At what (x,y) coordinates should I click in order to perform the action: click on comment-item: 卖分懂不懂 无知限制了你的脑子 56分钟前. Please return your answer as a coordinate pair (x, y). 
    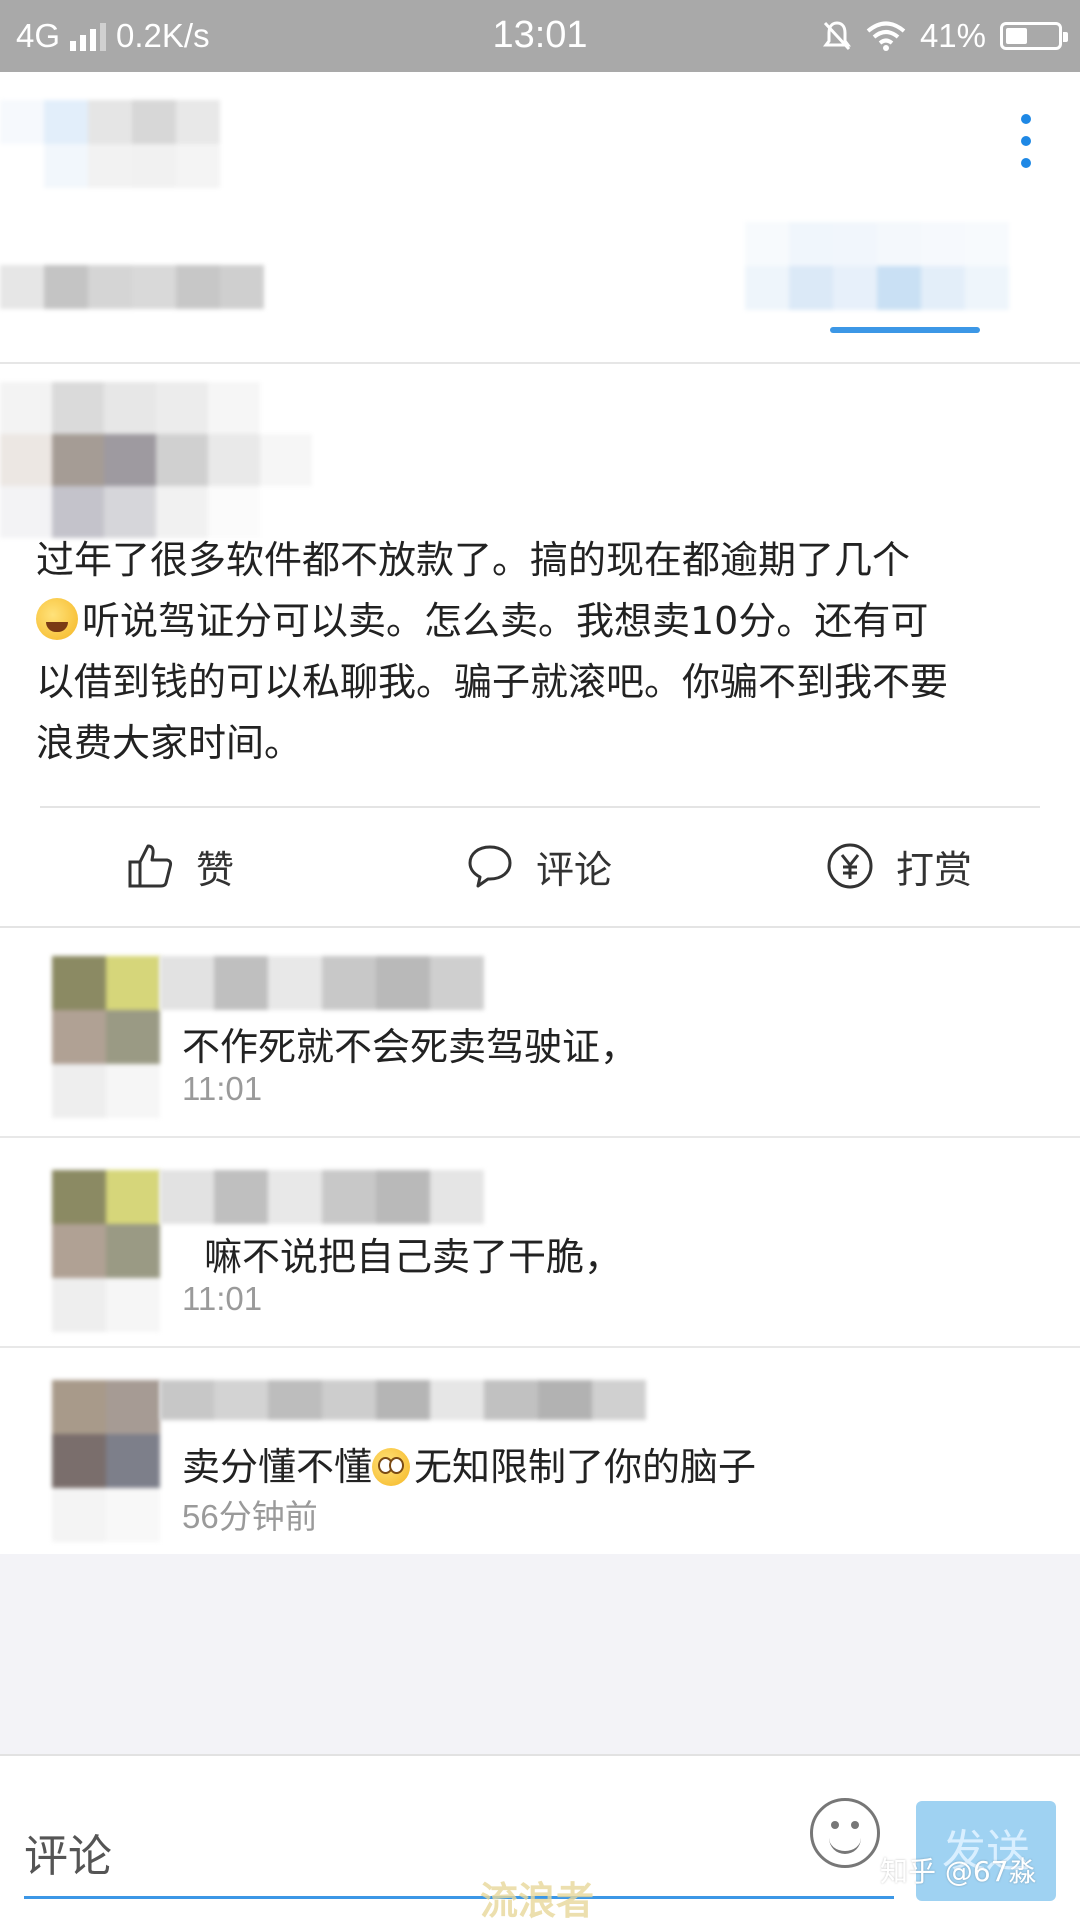
    Looking at the image, I should click on (540, 1462).